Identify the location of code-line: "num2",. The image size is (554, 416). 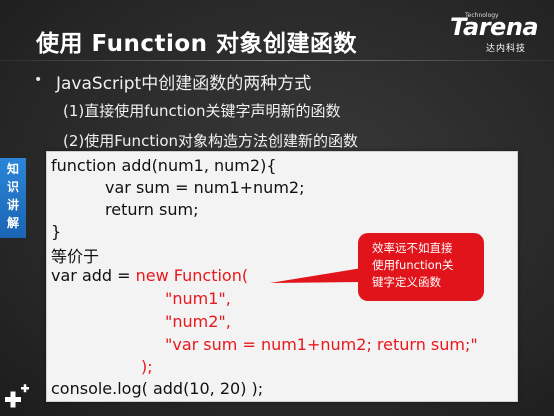
(198, 321).